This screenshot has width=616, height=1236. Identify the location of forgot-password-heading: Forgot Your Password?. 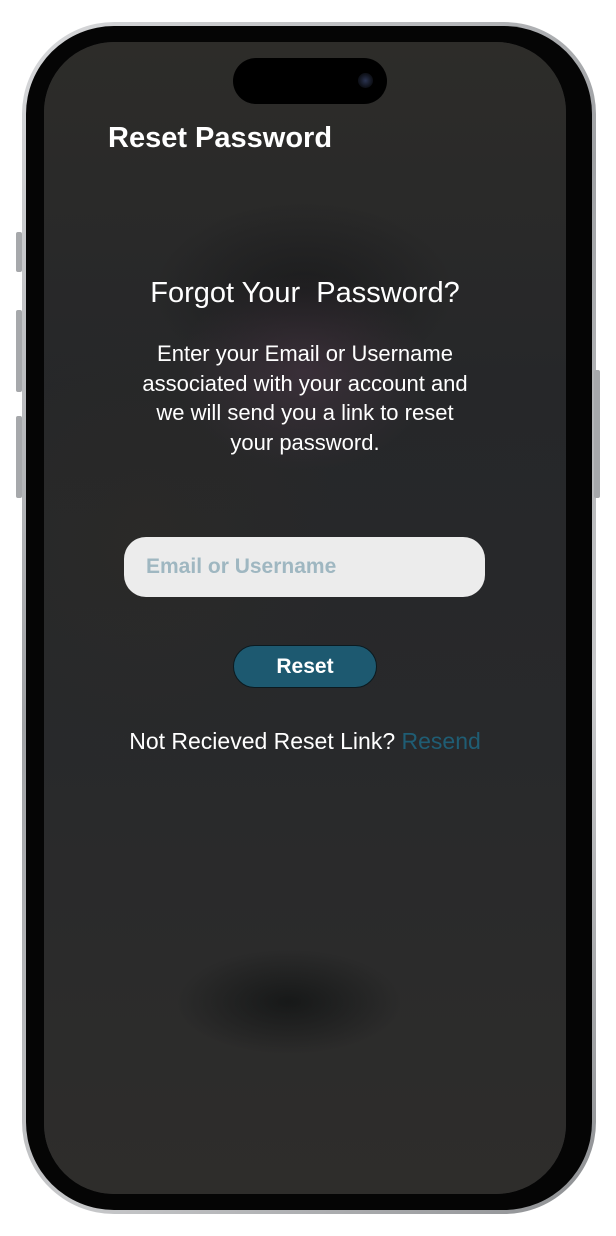
(305, 293).